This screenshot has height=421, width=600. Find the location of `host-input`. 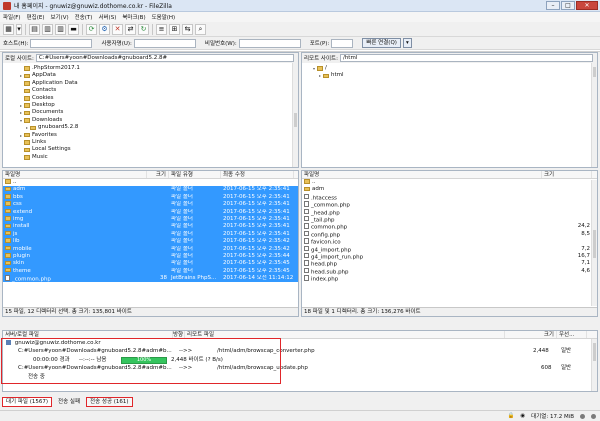

host-input is located at coordinates (61, 43).